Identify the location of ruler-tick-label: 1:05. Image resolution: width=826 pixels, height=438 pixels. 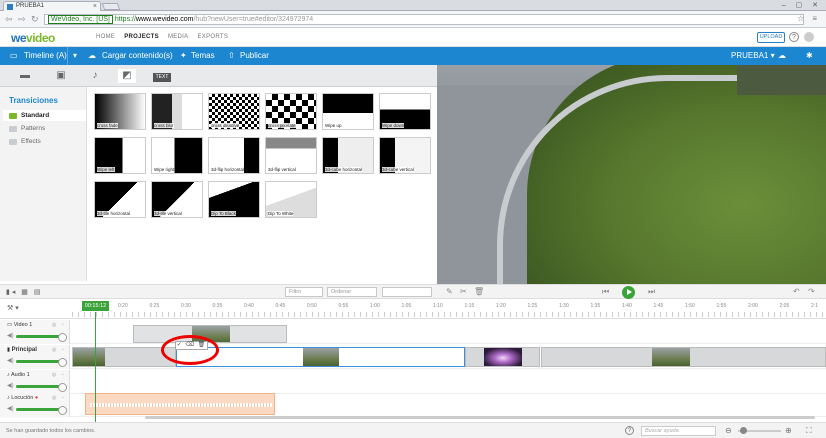
(406, 306).